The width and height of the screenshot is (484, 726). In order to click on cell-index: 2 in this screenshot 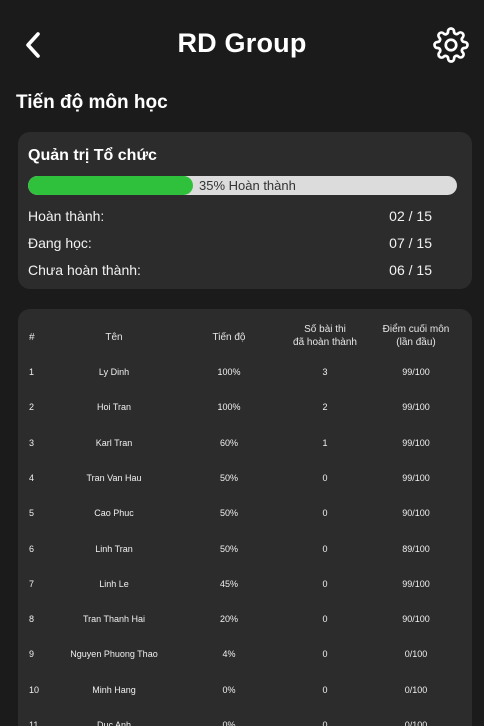, I will do `click(32, 407)`.